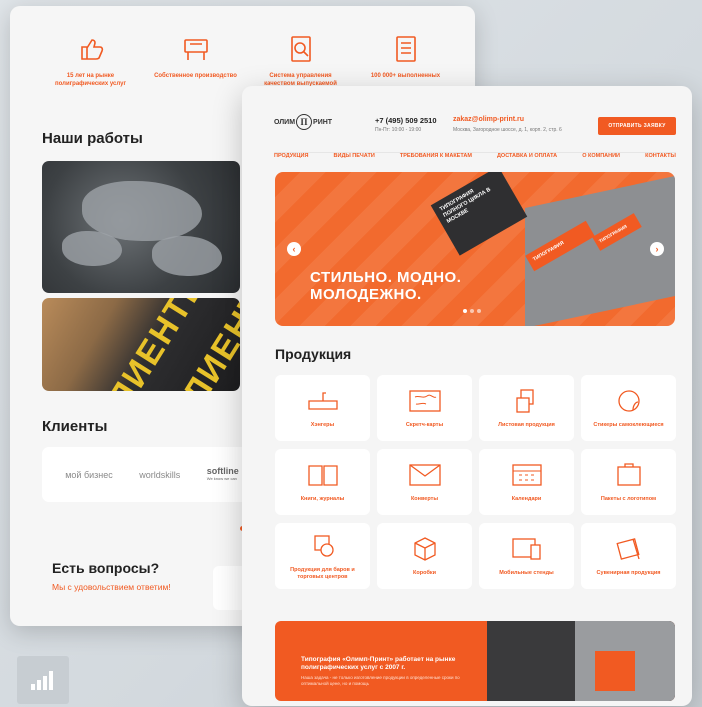  I want to click on client-logo-moy-biznes: мой бизнес, so click(89, 474).